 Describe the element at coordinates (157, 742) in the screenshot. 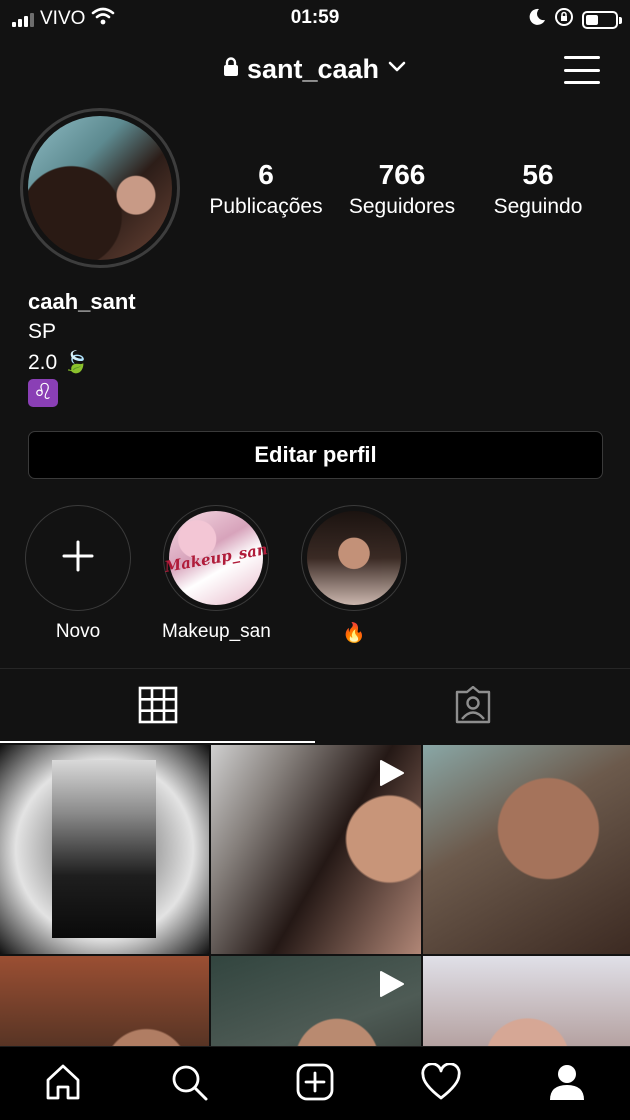

I see `active-tab-indicator` at that location.